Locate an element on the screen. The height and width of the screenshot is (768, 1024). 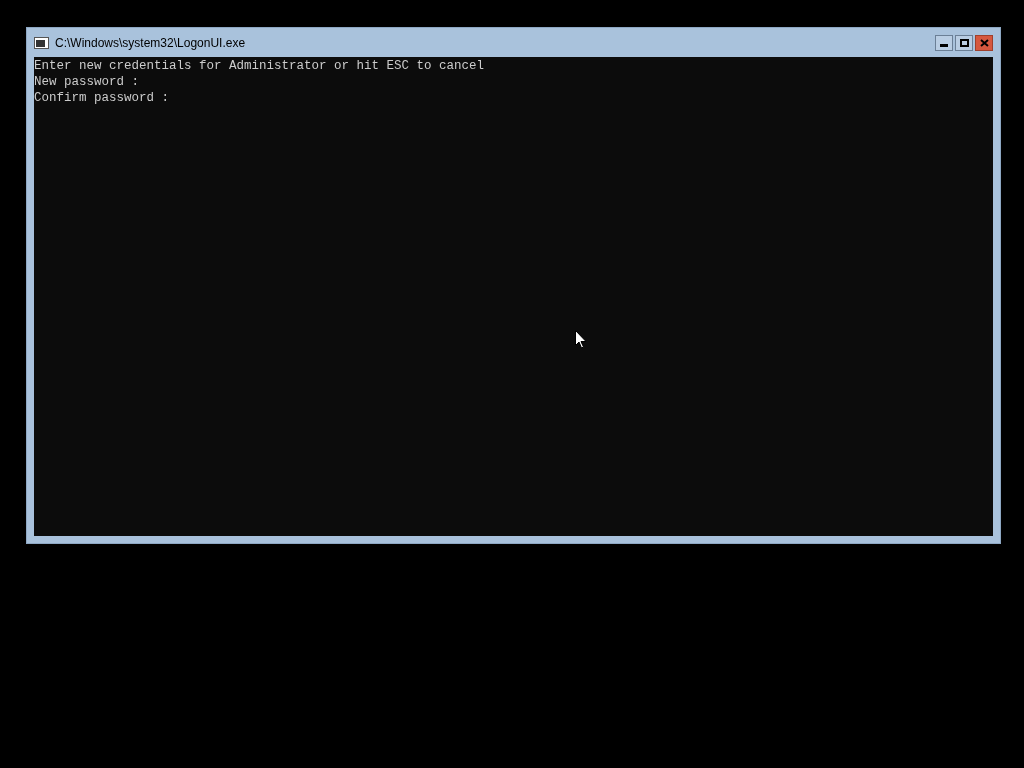
maximize-button is located at coordinates (964, 42).